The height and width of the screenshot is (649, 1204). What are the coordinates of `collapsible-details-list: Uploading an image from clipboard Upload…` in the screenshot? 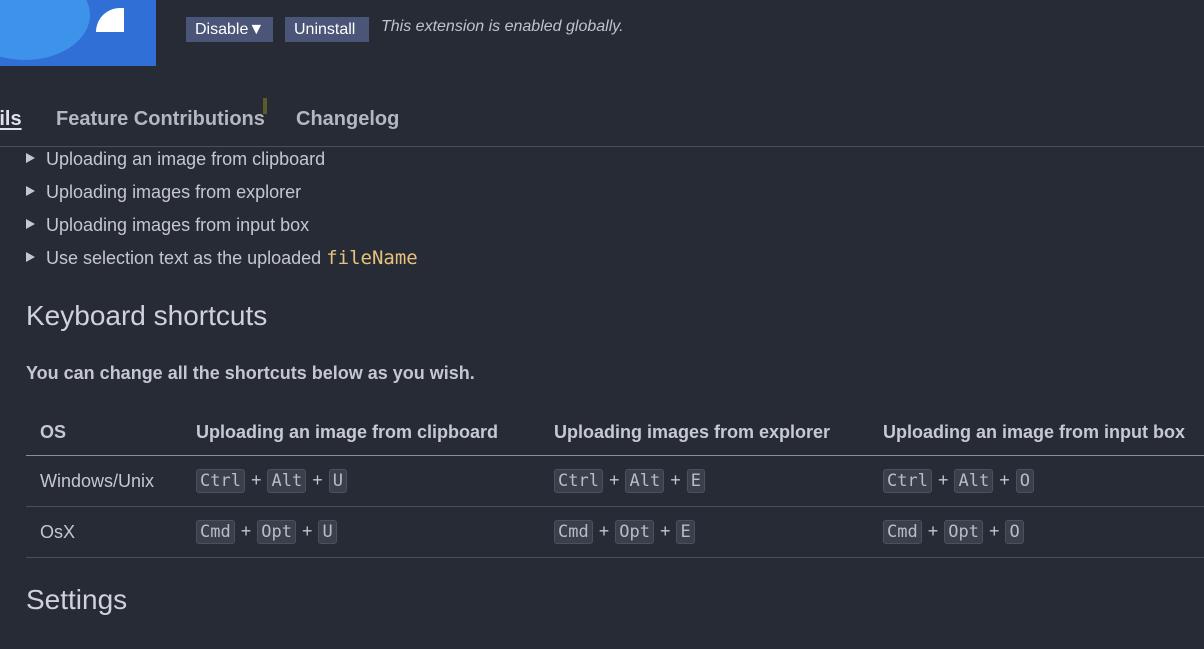 It's located at (222, 214).